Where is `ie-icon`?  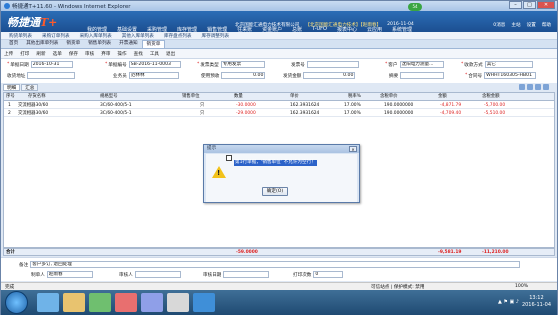
ie-icon is located at coordinates (7, 6).